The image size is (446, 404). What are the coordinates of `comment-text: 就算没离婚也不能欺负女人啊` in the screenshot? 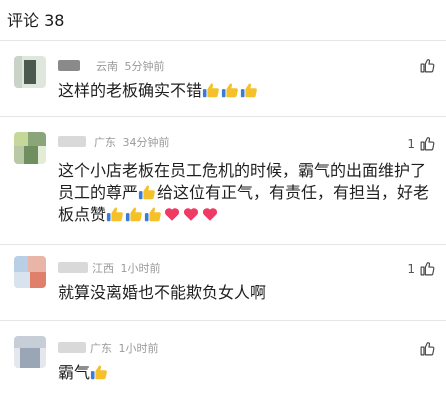 It's located at (162, 292).